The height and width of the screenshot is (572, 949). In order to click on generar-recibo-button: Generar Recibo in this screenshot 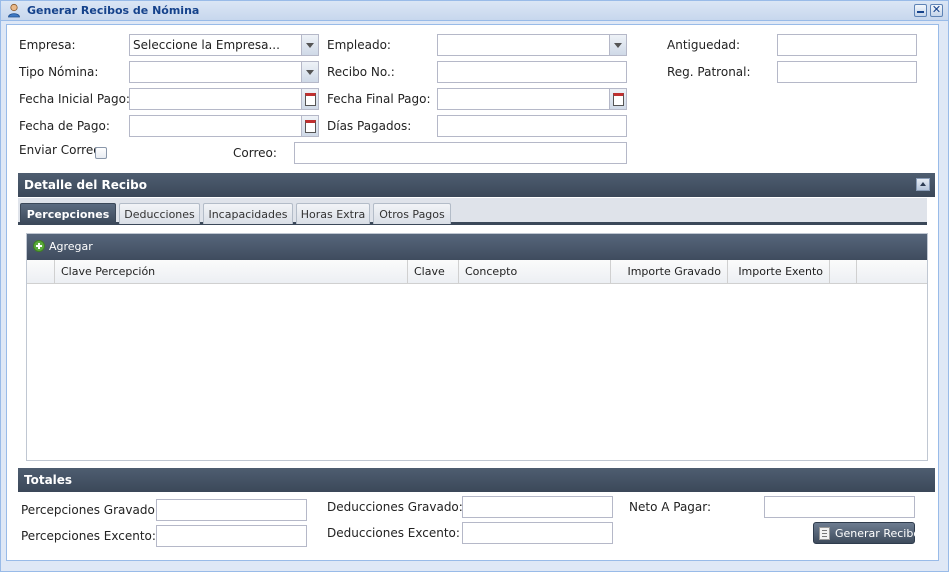, I will do `click(866, 533)`.